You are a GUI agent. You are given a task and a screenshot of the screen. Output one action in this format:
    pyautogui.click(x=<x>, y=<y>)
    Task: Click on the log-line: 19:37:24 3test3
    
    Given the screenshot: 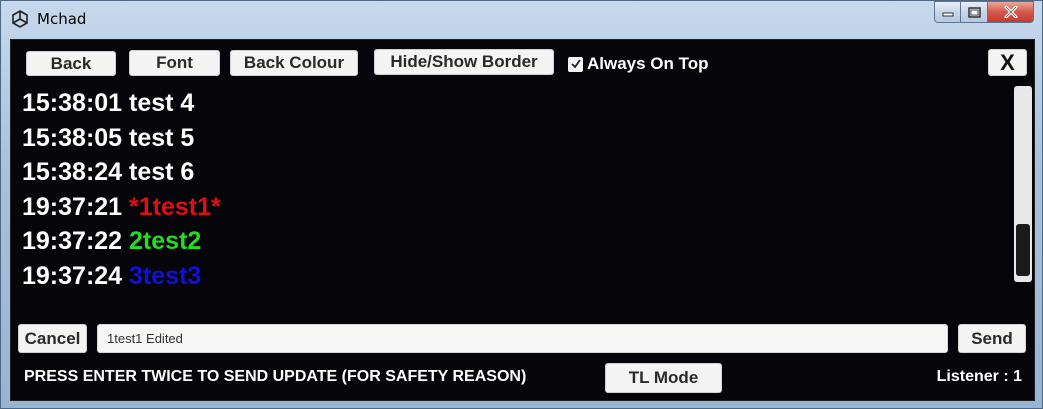 What is the action you would take?
    pyautogui.click(x=517, y=276)
    